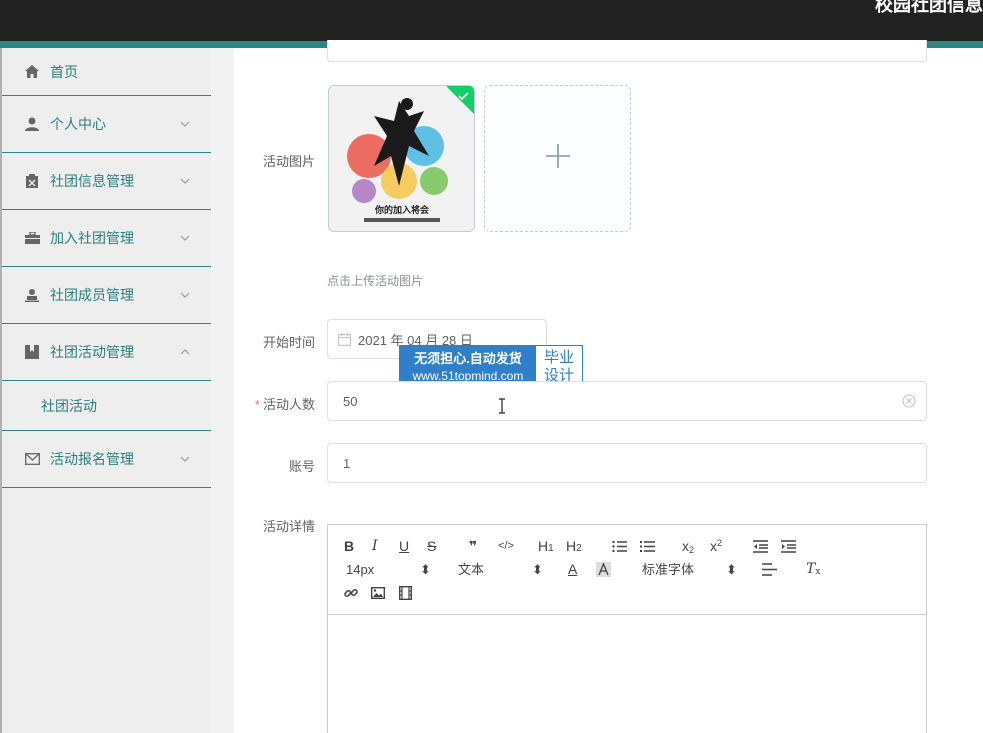 The width and height of the screenshot is (983, 733). Describe the element at coordinates (929, 7) in the screenshot. I see `app-title: 校园社团信息` at that location.